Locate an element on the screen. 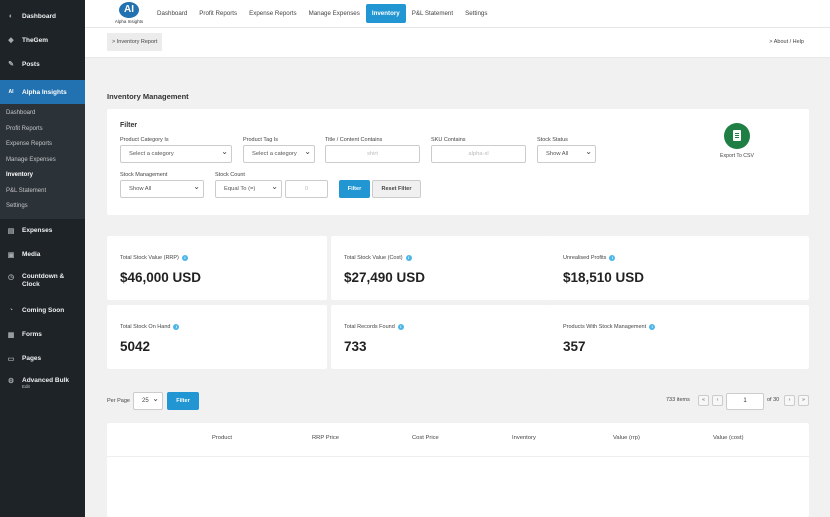 The width and height of the screenshot is (830, 517). sub-header: > Inventory Report > About / Help is located at coordinates (457, 43).